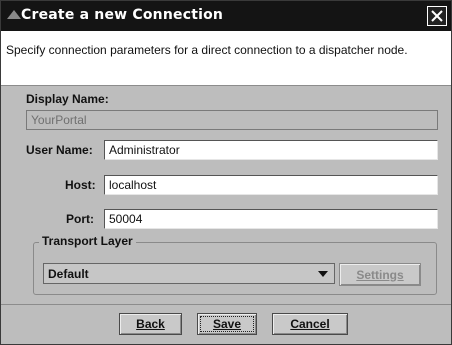 This screenshot has height=345, width=452. What do you see at coordinates (271, 185) in the screenshot?
I see `host-field: localhost` at bounding box center [271, 185].